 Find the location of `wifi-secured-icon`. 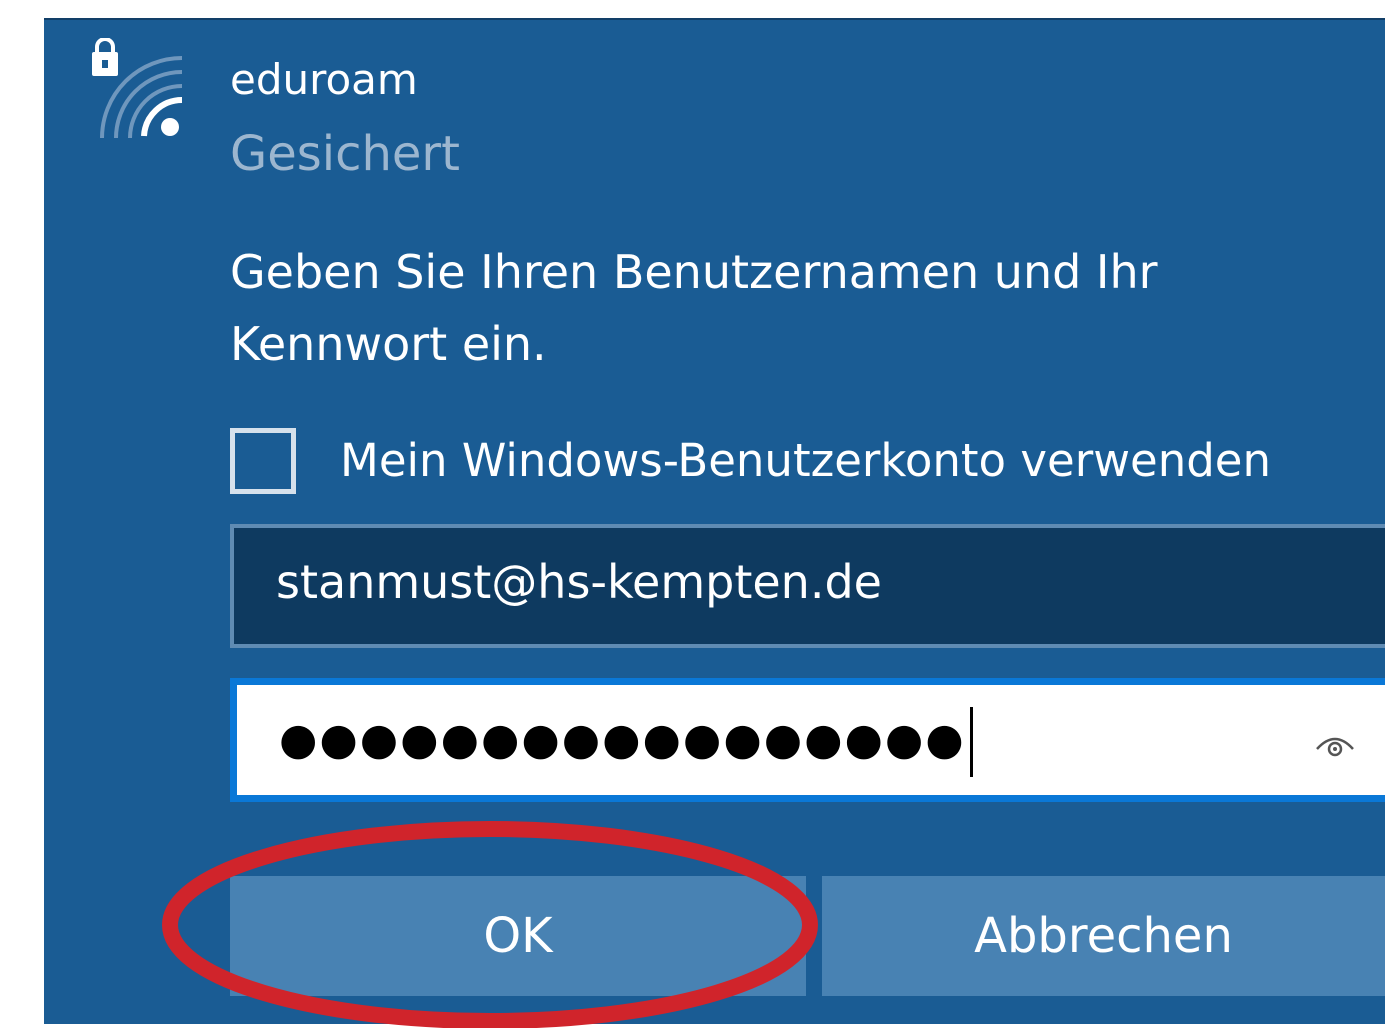

wifi-secured-icon is located at coordinates (137, 88).